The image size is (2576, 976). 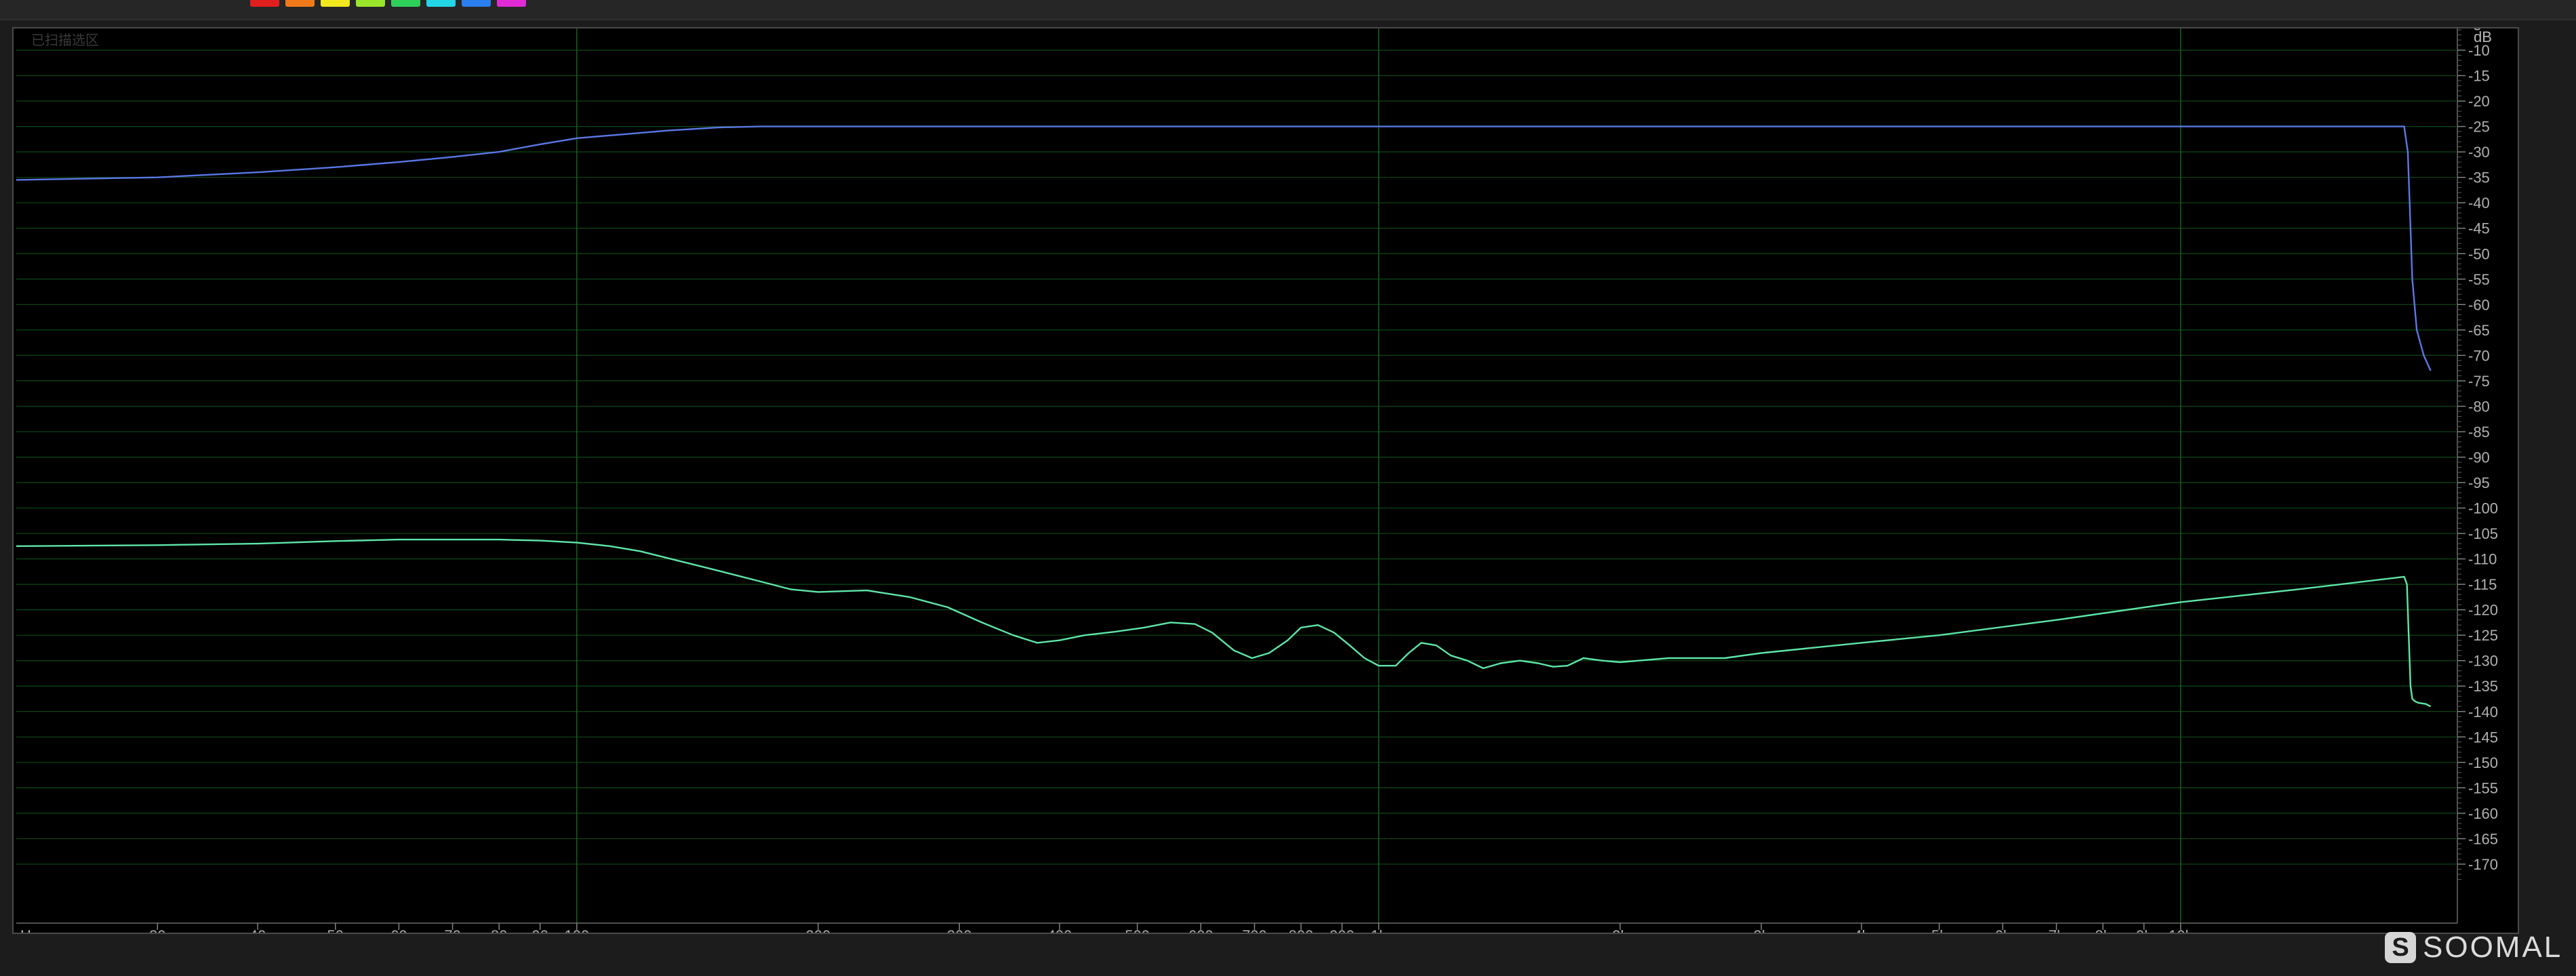 I want to click on y-tick-label: -65, so click(x=2479, y=331).